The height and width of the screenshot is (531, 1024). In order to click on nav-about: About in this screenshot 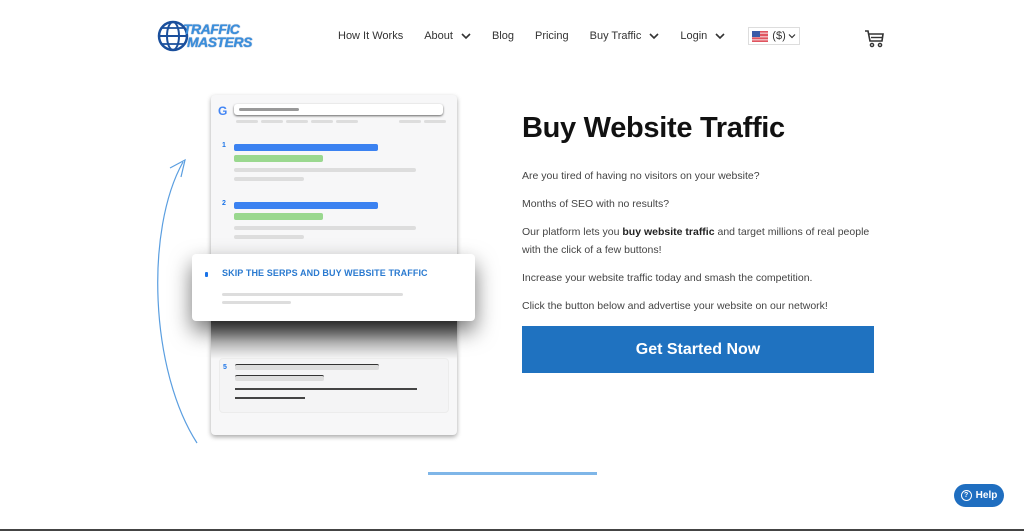, I will do `click(447, 36)`.